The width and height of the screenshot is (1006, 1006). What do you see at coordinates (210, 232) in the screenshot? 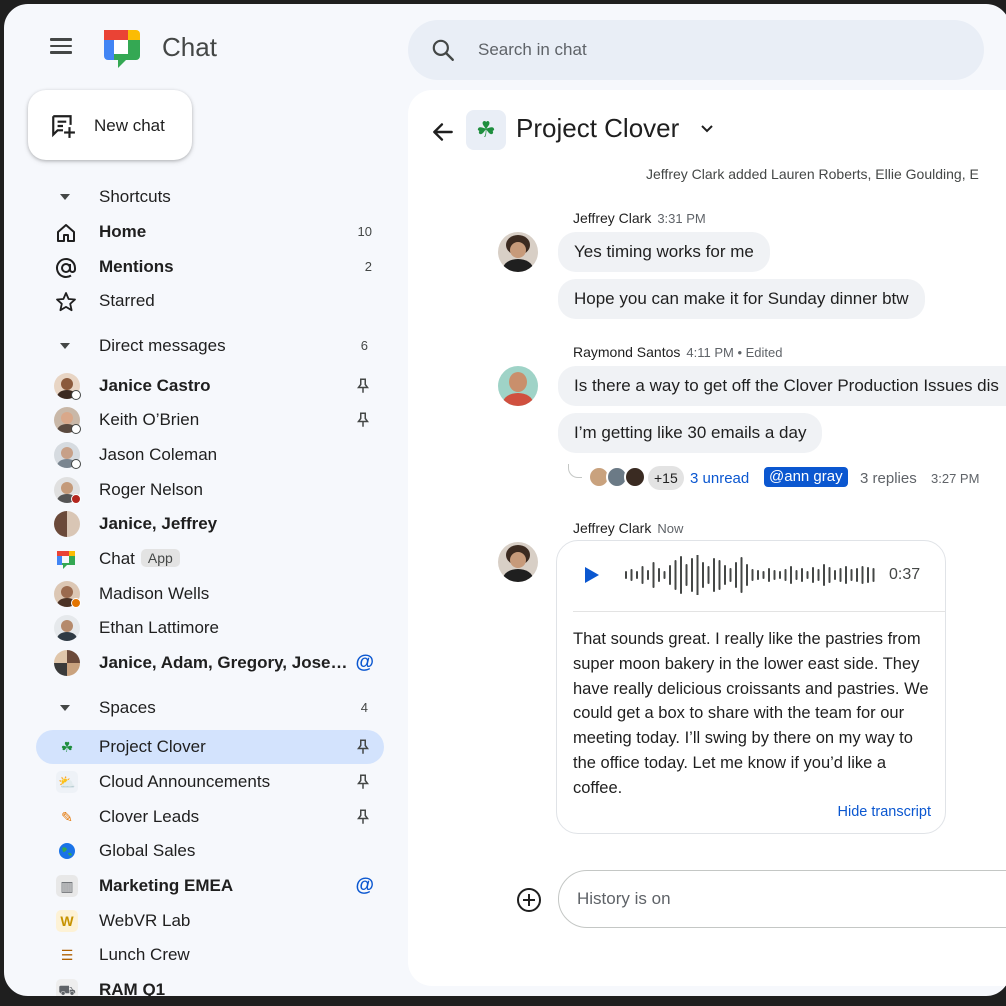
I see `sidebar-item-home: Home 10` at bounding box center [210, 232].